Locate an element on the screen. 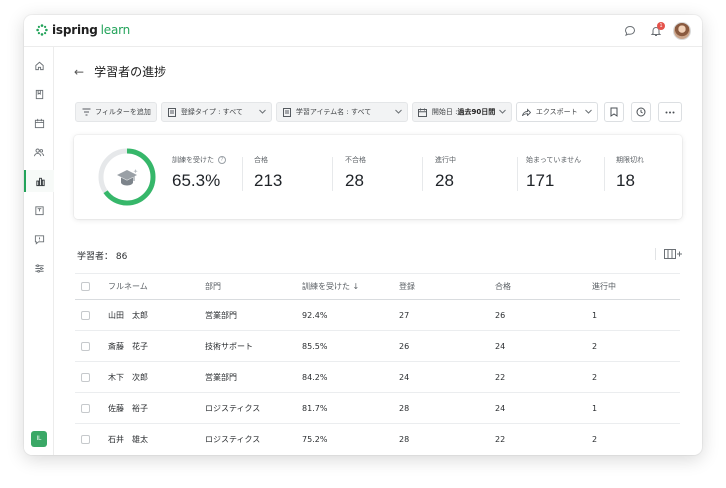  sidebar-item-assignments is located at coordinates (39, 210).